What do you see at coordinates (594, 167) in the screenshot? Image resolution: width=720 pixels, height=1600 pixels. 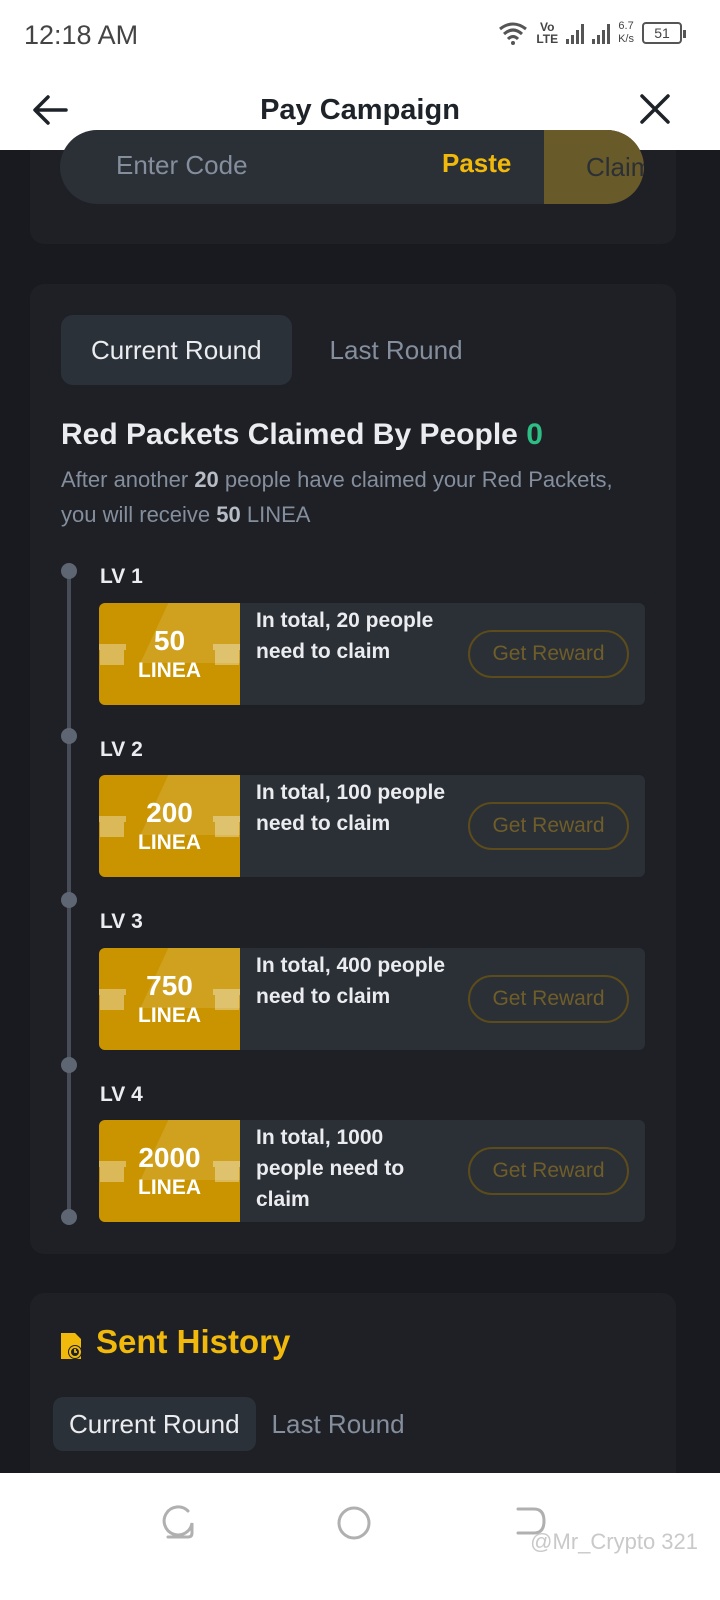 I see `claim-button: Claim` at bounding box center [594, 167].